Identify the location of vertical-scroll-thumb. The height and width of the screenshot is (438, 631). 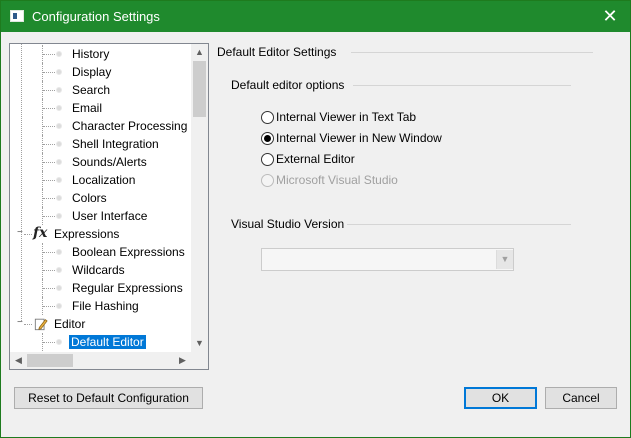
(199, 89).